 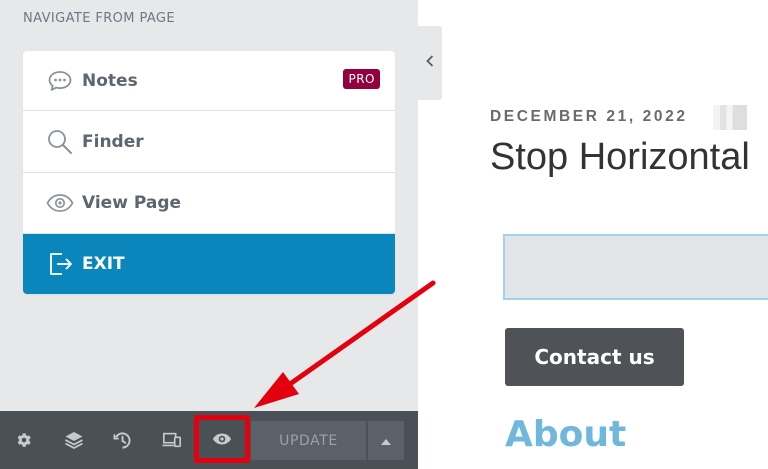 What do you see at coordinates (60, 81) in the screenshot?
I see `chat-bubble-icon` at bounding box center [60, 81].